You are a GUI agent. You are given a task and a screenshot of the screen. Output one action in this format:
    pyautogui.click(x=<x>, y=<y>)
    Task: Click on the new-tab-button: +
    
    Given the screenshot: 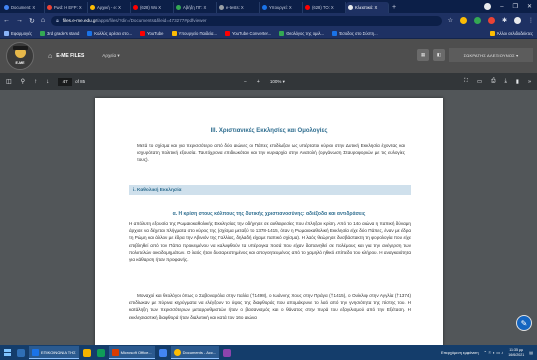 What is the action you would take?
    pyautogui.click(x=394, y=7)
    